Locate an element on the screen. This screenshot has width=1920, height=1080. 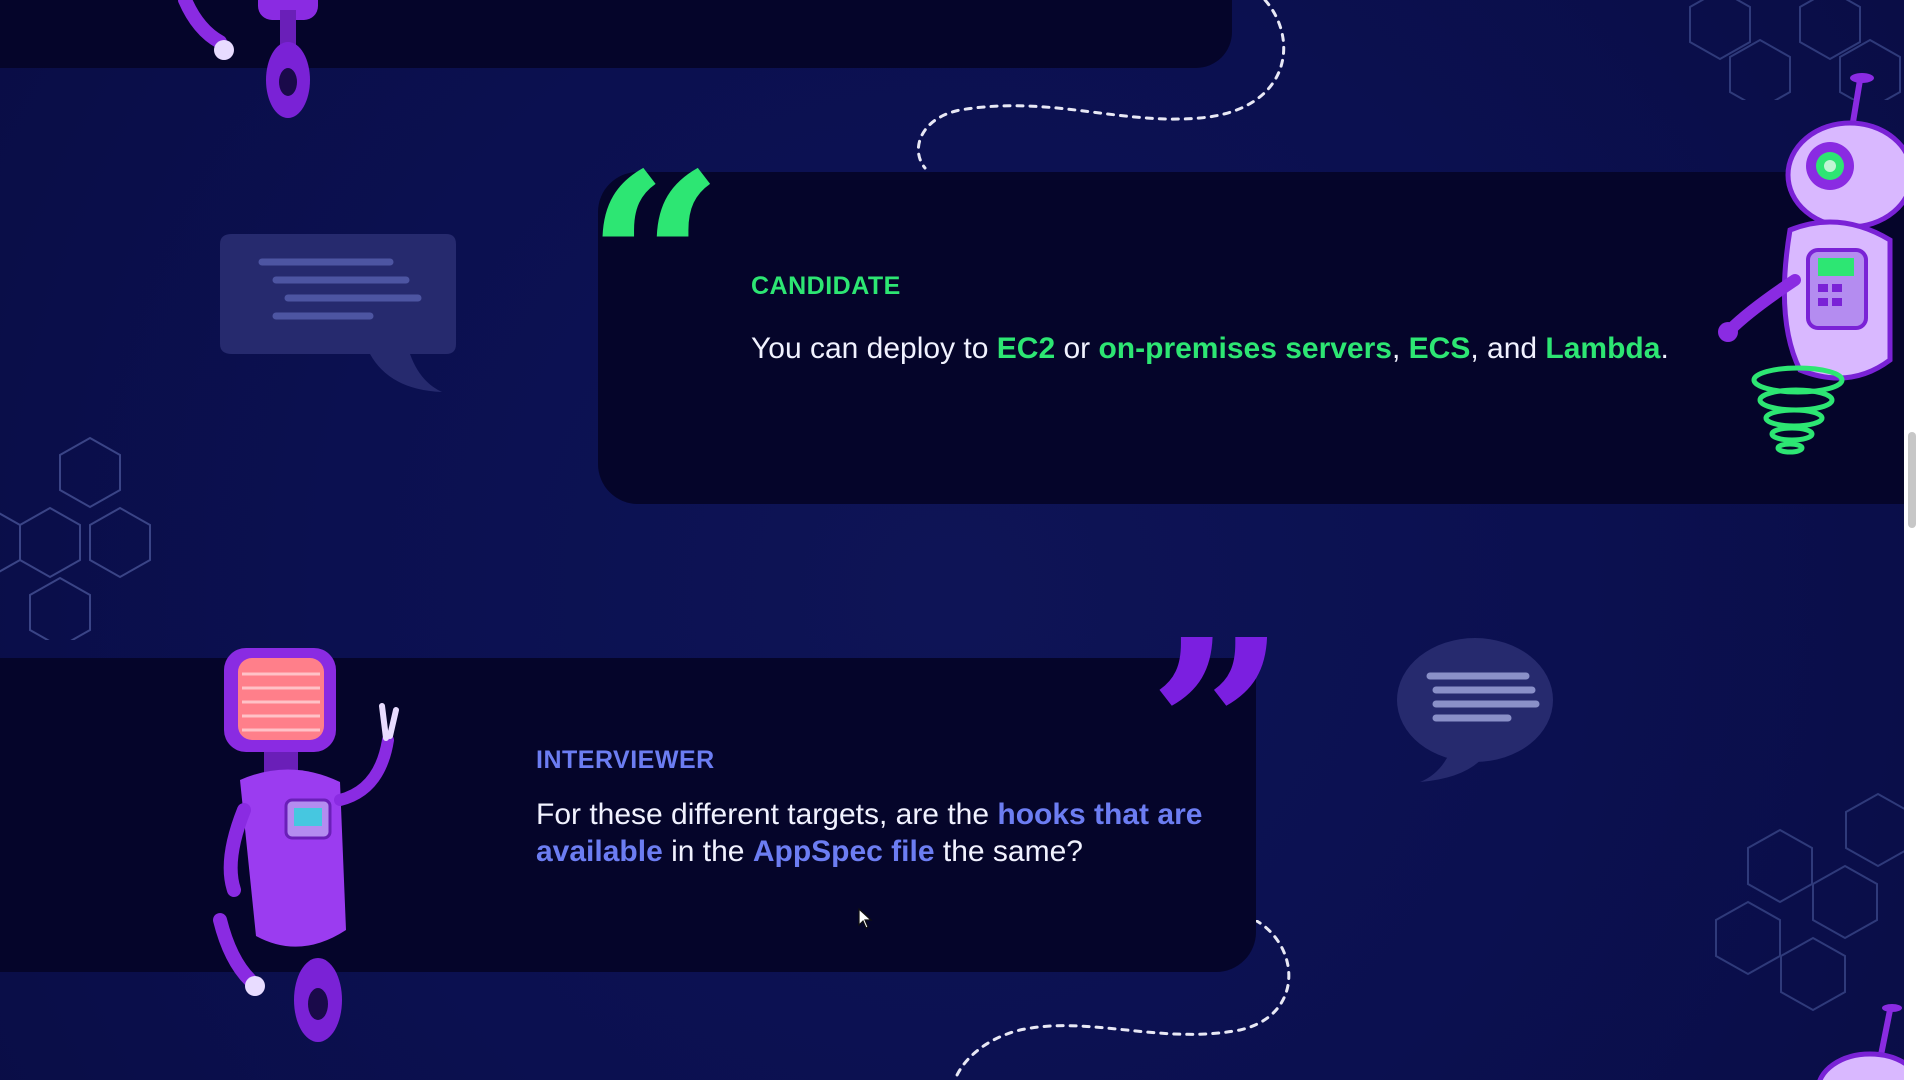
interviewer-role-label: INTERVIEWER is located at coordinates (625, 760).